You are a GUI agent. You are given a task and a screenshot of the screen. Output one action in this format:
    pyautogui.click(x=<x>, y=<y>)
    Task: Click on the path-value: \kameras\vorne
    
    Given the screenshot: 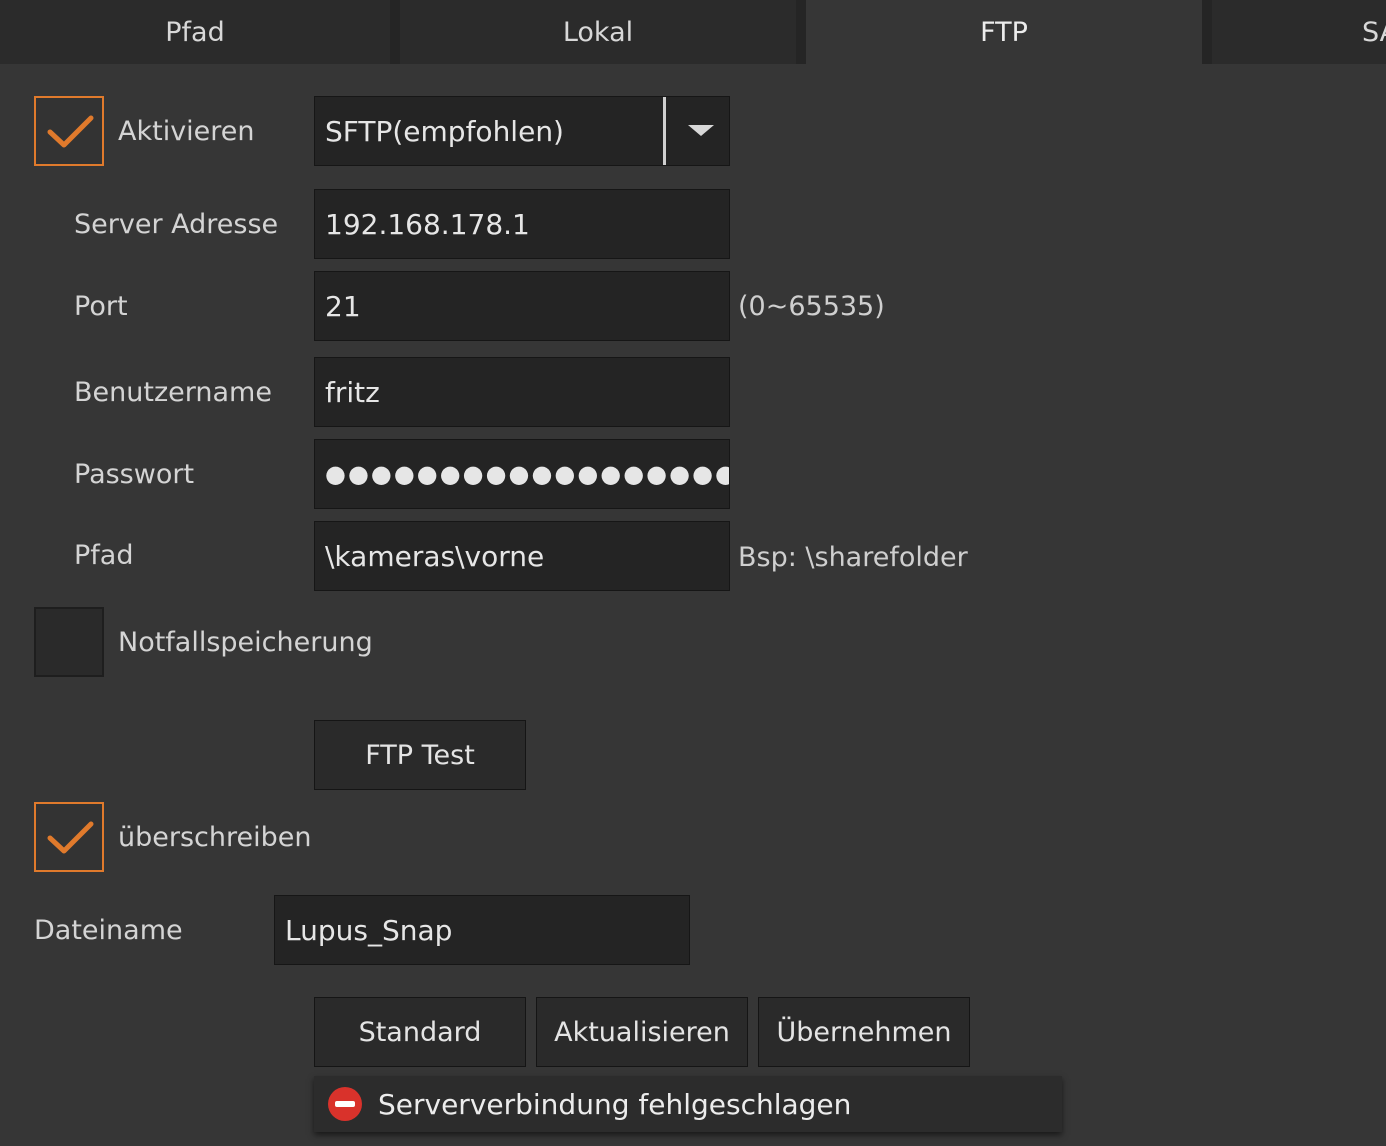 What is the action you would take?
    pyautogui.click(x=435, y=556)
    